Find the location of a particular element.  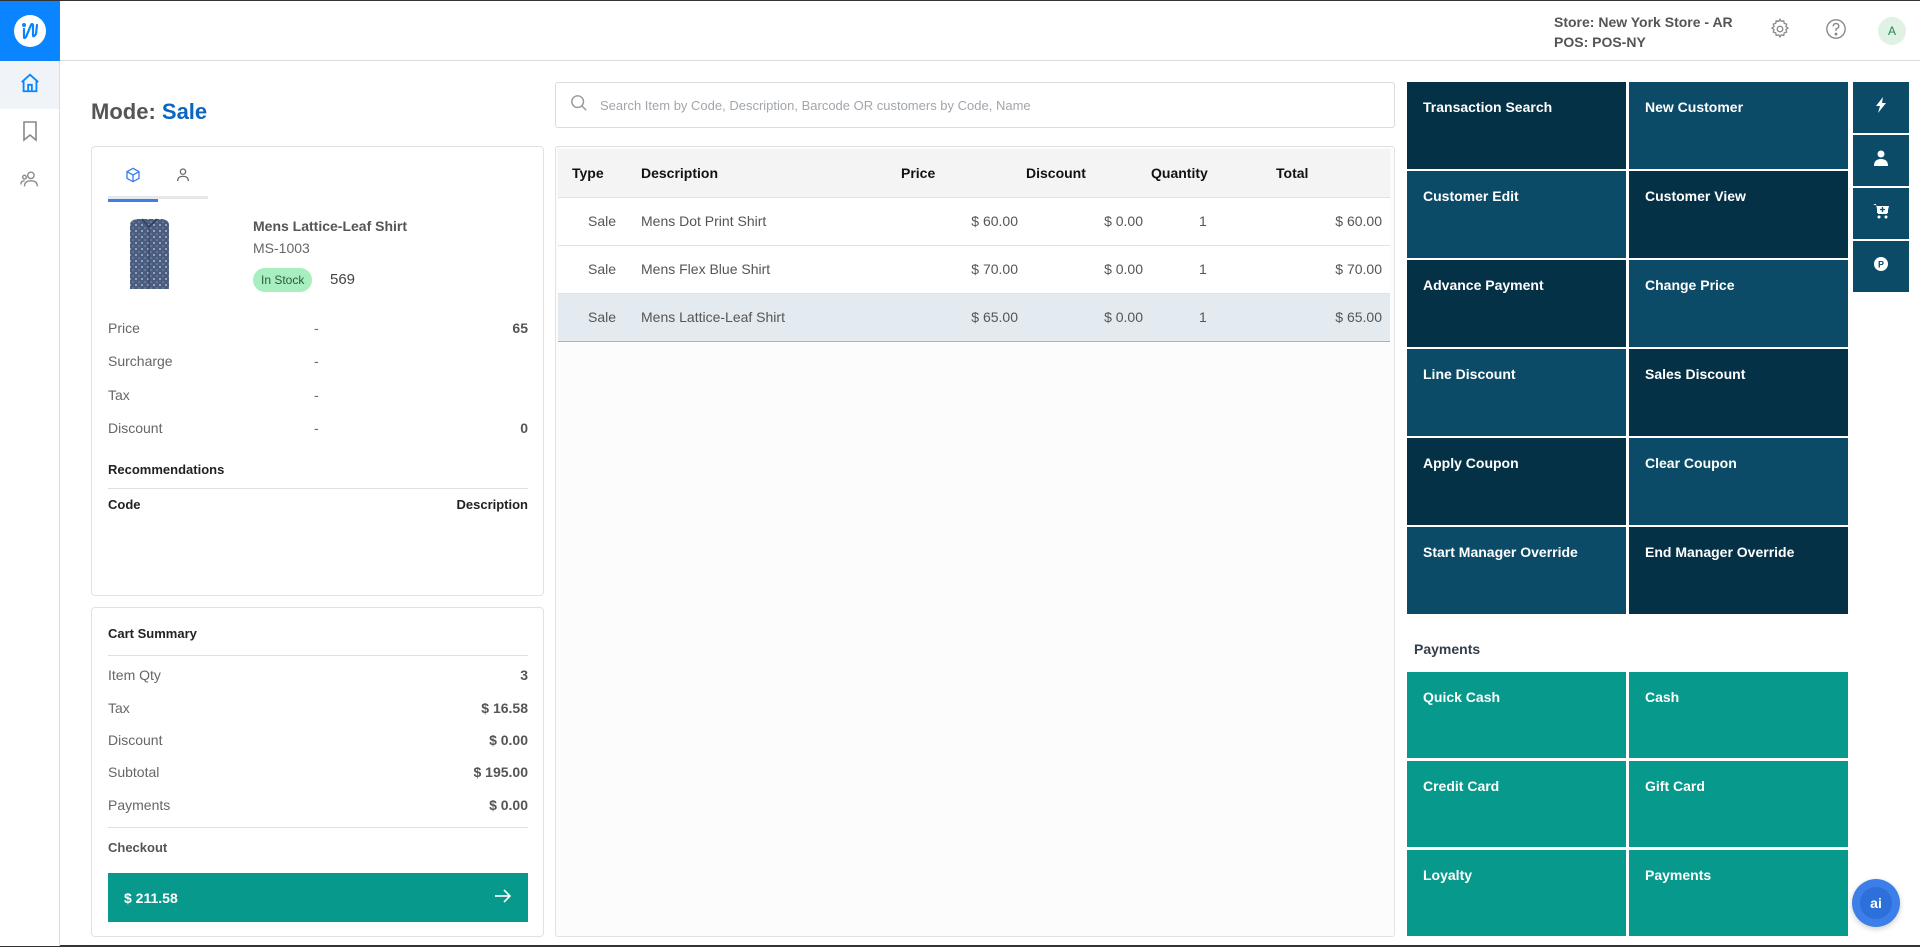

home-icon is located at coordinates (30, 85).